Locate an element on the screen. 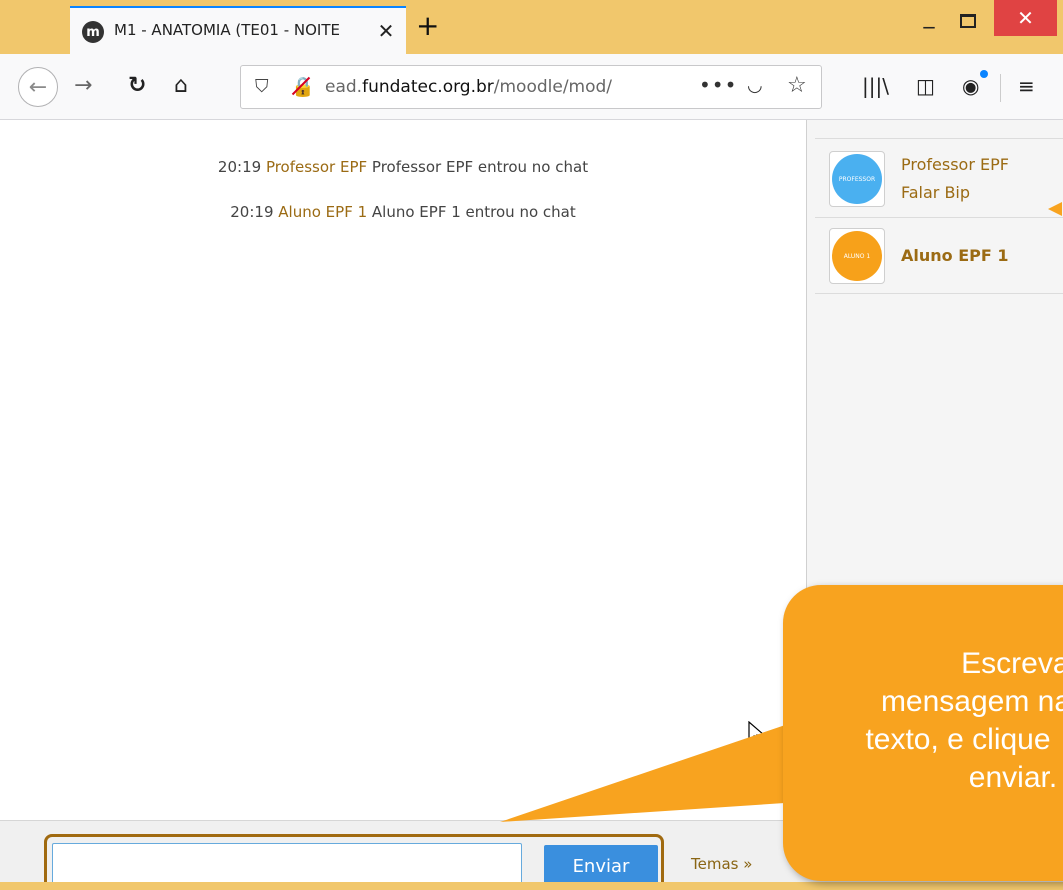  library-icon: |||\ is located at coordinates (875, 86).